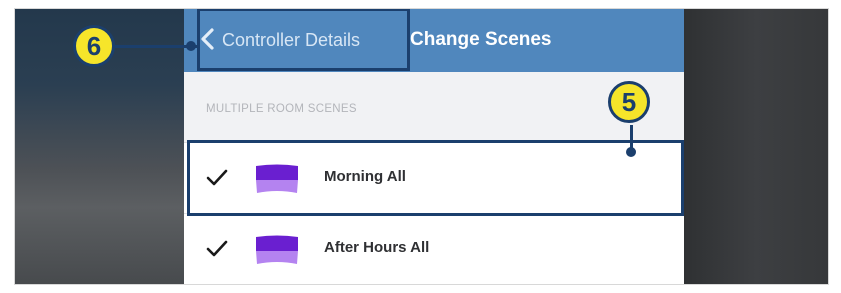 This screenshot has height=293, width=841. What do you see at coordinates (94, 46) in the screenshot?
I see `callout-6-badge: 6` at bounding box center [94, 46].